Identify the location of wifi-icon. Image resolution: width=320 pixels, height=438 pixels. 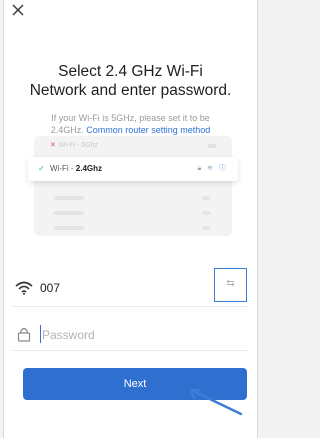
(24, 288).